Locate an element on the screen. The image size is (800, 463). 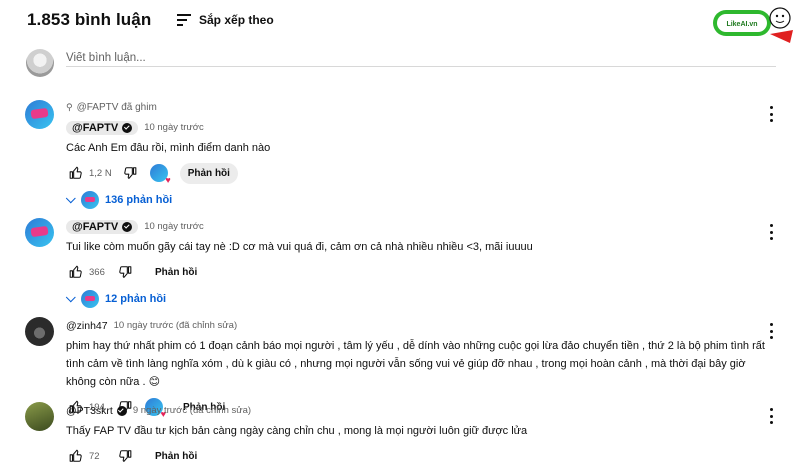
comment-count: 1.853 bình luận is located at coordinates (89, 19).